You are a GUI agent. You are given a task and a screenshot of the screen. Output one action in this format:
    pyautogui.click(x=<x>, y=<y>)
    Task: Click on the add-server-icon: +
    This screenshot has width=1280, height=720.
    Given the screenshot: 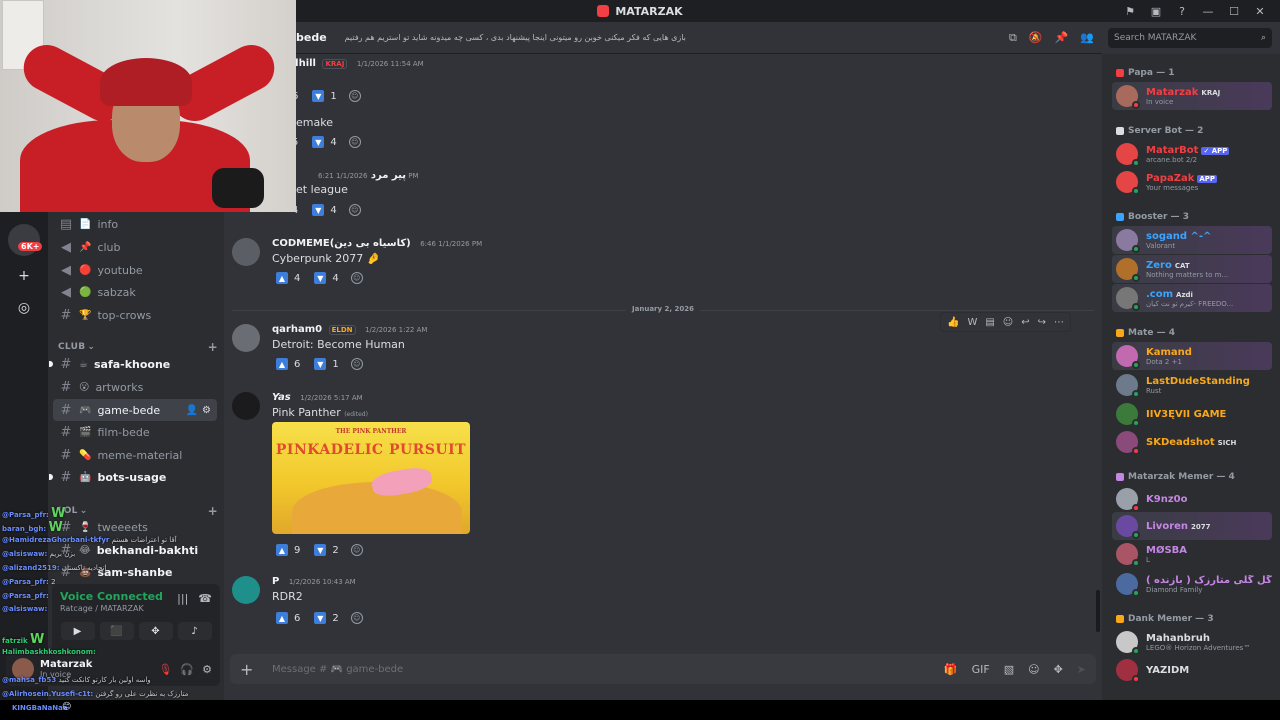 What is the action you would take?
    pyautogui.click(x=24, y=276)
    